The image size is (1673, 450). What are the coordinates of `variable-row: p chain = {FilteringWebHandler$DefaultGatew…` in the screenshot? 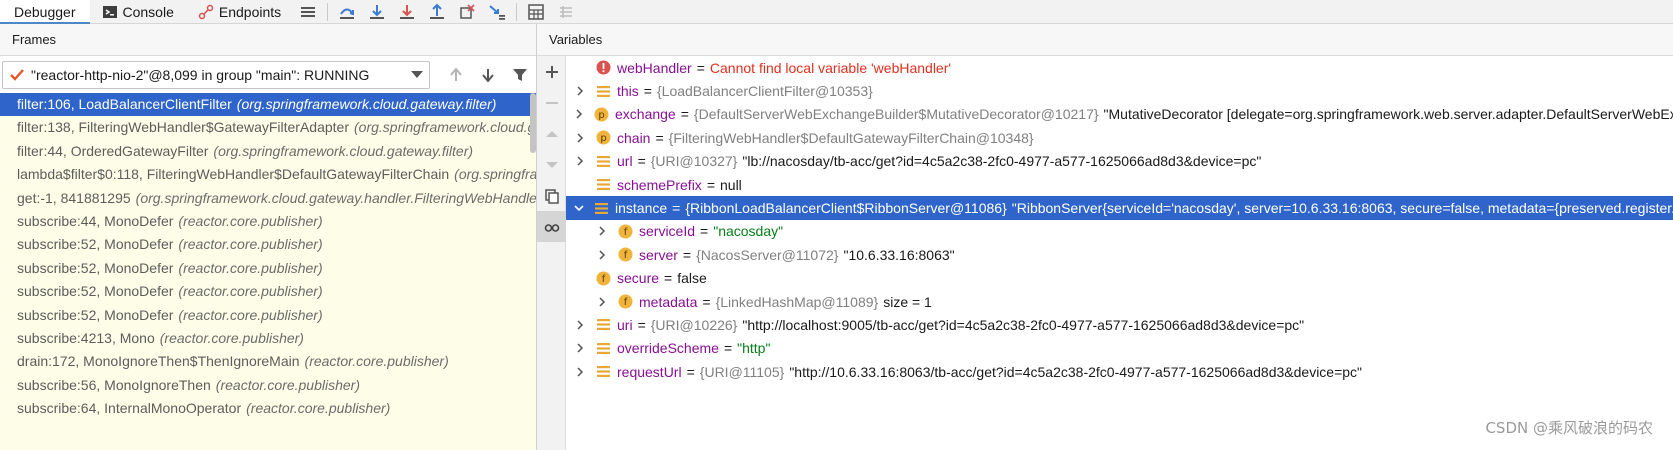 It's located at (1119, 137).